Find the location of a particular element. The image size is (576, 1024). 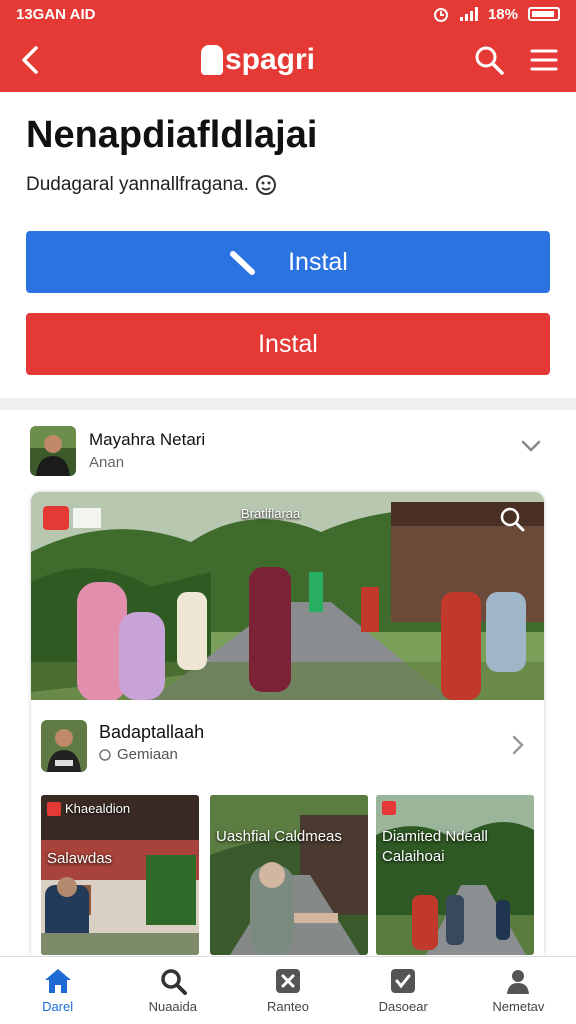

profile-icon is located at coordinates (518, 982).